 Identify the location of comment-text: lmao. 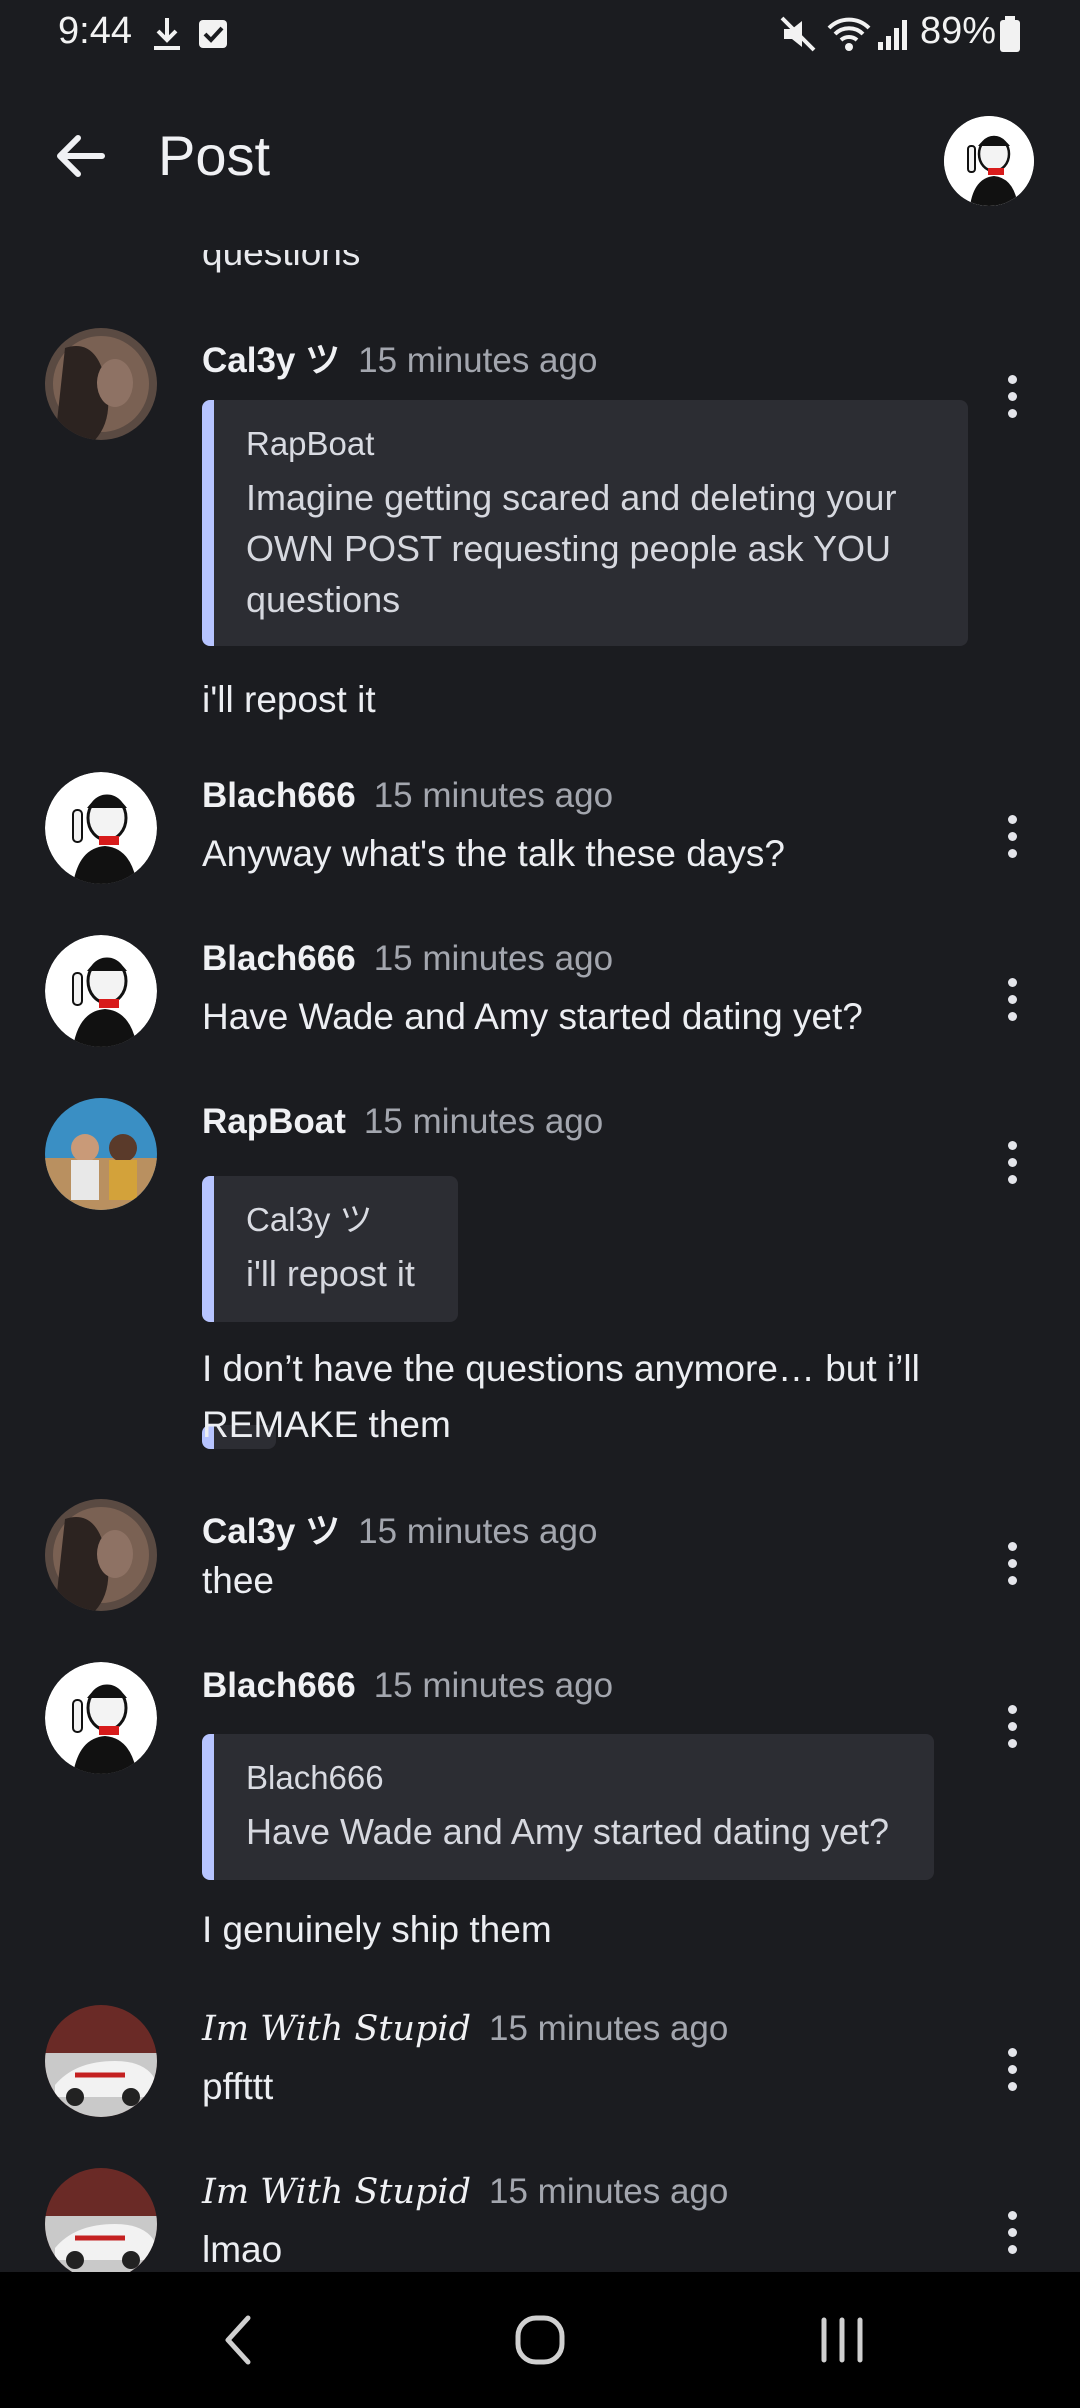
(242, 2249).